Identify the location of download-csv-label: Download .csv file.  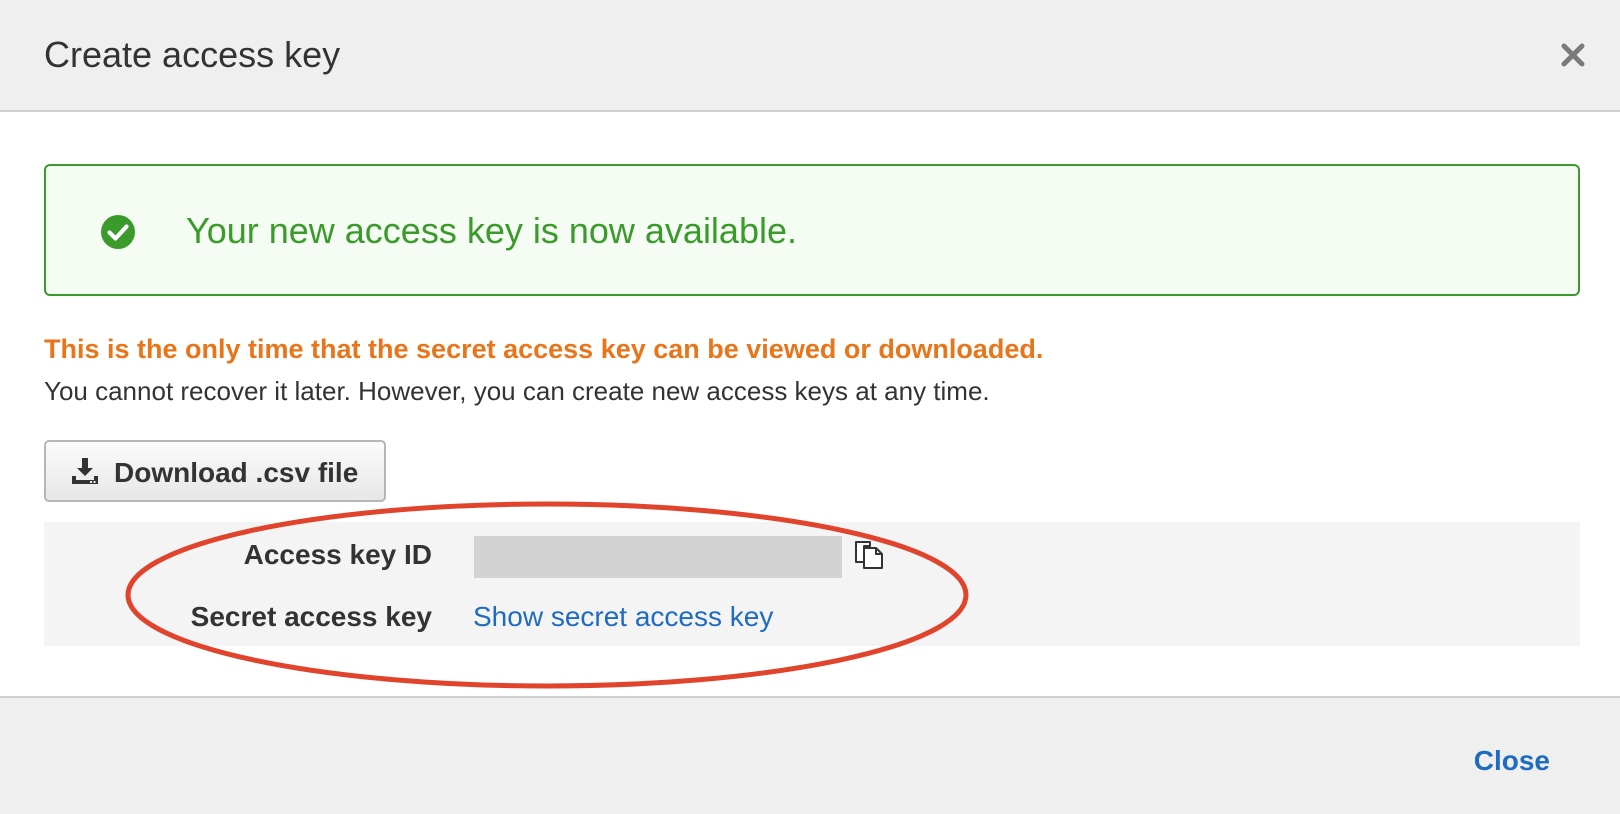
(236, 472).